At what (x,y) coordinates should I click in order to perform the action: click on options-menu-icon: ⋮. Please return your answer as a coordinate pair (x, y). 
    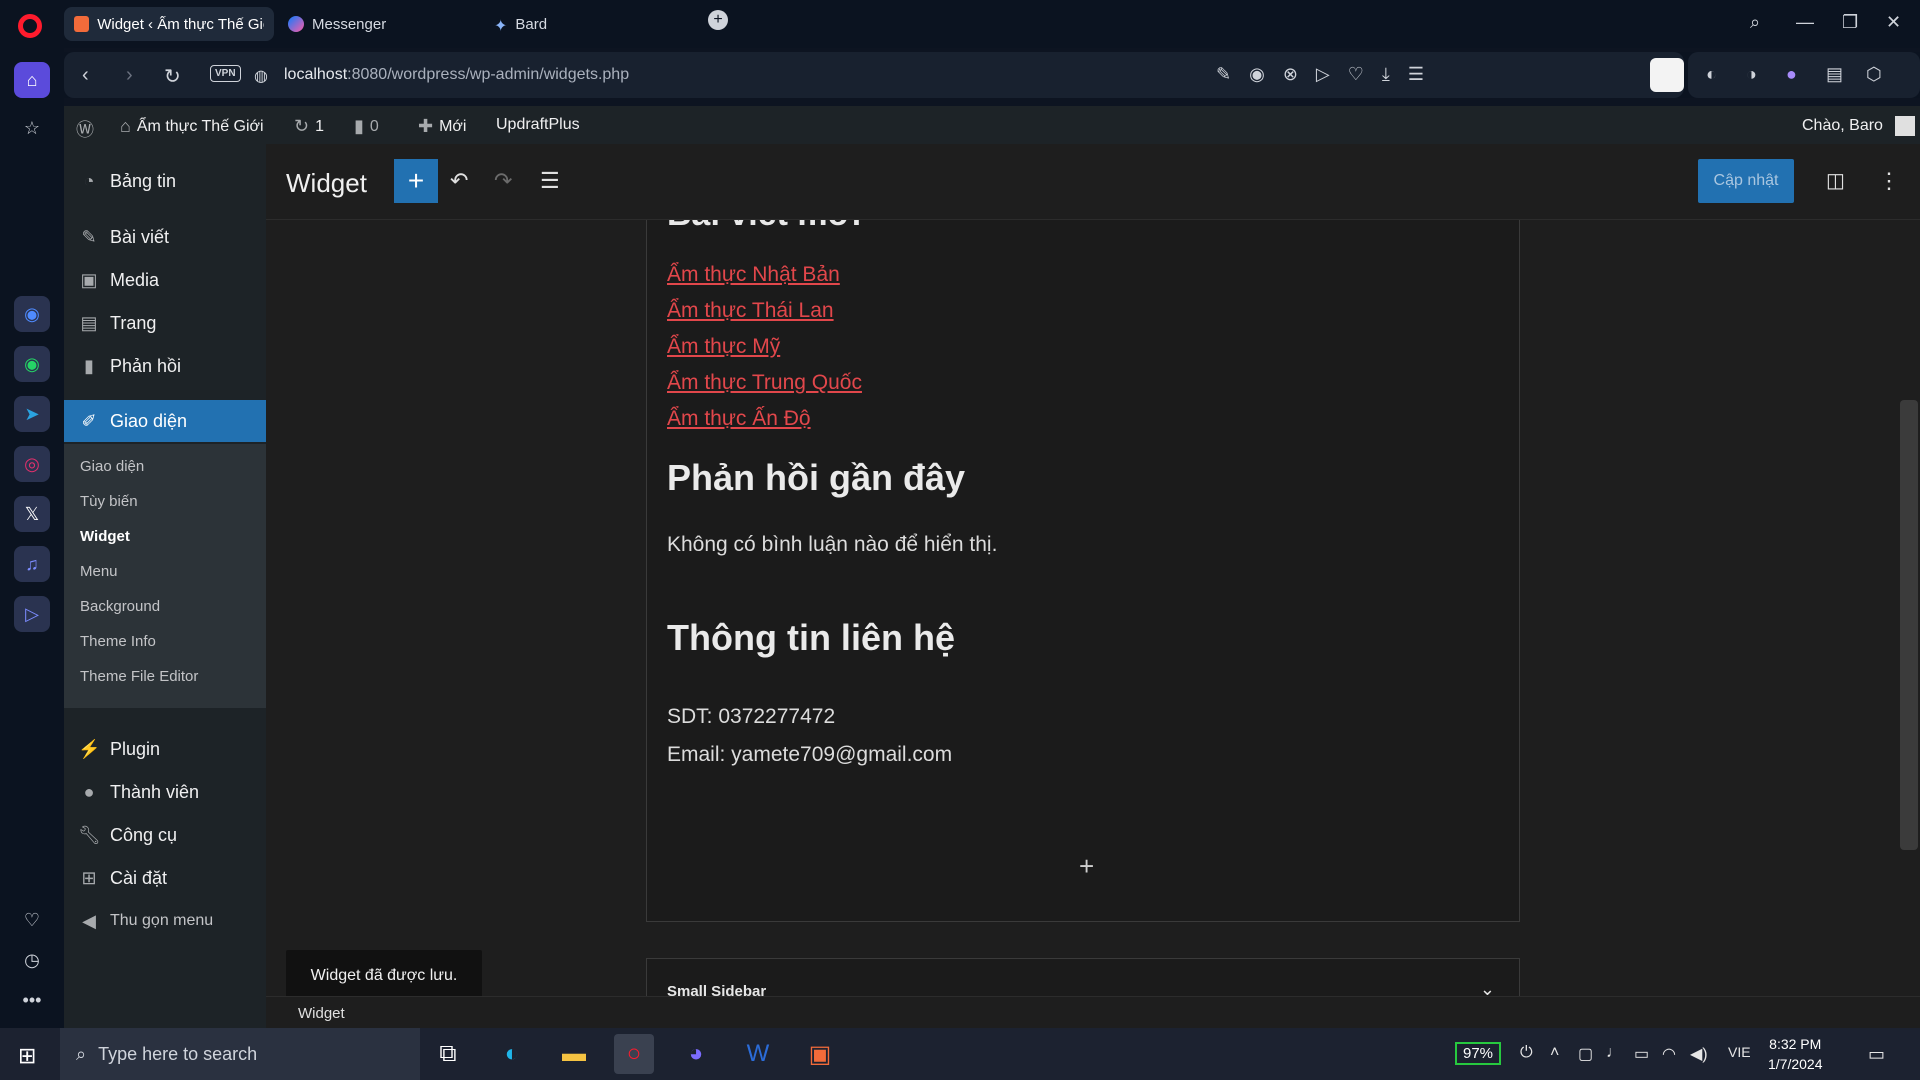
    Looking at the image, I should click on (1889, 181).